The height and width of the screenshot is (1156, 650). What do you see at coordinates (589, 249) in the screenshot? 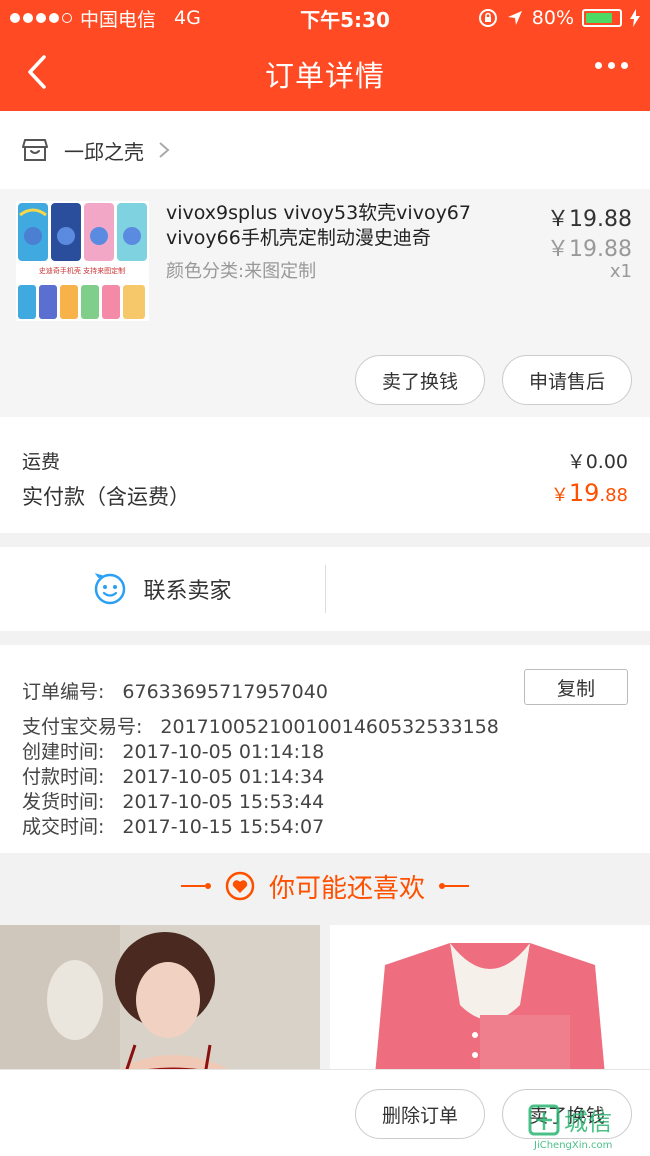
I see `item-original-price: ￥19.88` at bounding box center [589, 249].